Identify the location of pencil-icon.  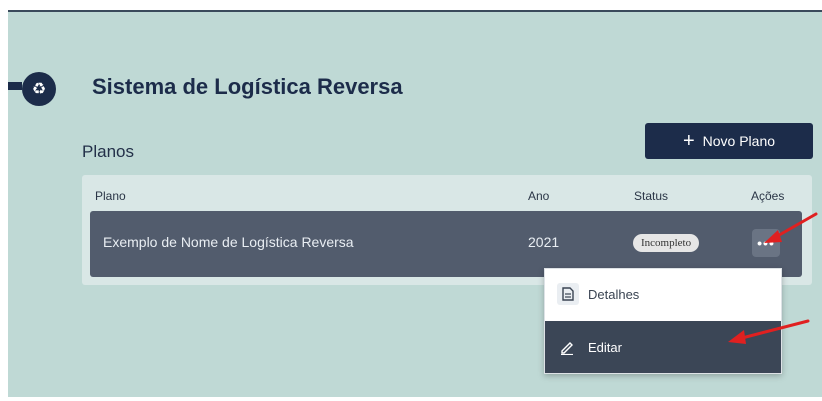
(567, 348).